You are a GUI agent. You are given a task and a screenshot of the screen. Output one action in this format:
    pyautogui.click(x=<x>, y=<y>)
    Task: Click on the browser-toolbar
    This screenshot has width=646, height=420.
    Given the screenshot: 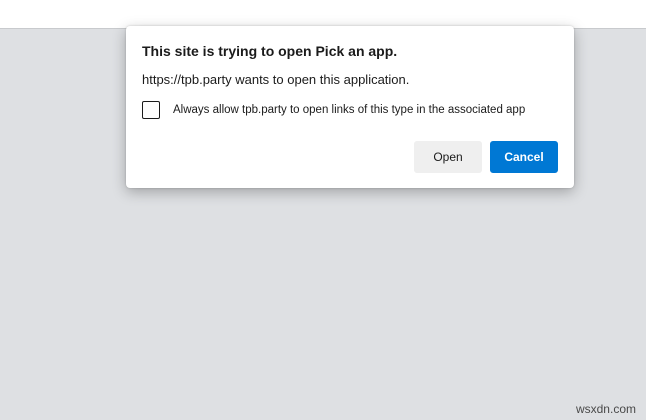 What is the action you would take?
    pyautogui.click(x=323, y=14)
    